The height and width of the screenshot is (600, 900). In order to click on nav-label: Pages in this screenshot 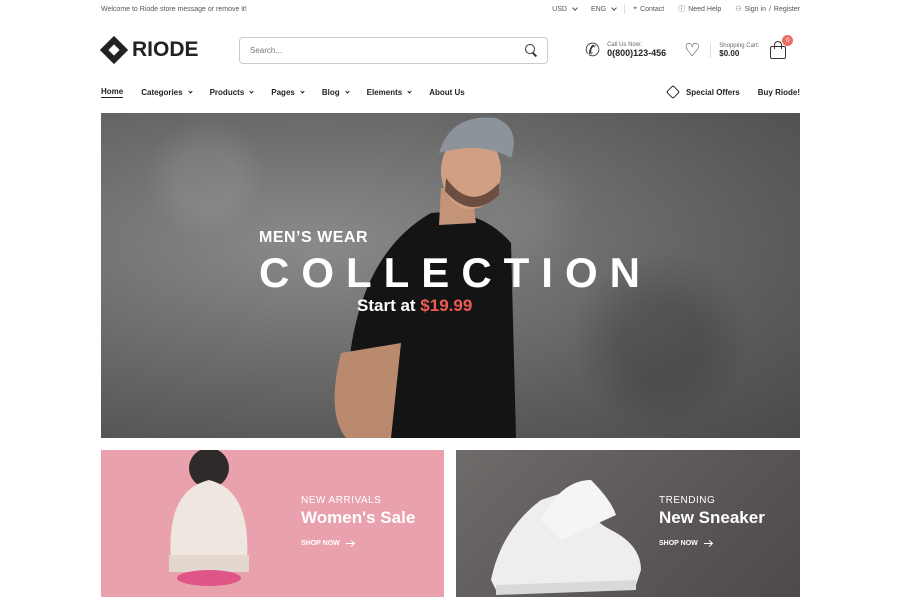, I will do `click(283, 92)`.